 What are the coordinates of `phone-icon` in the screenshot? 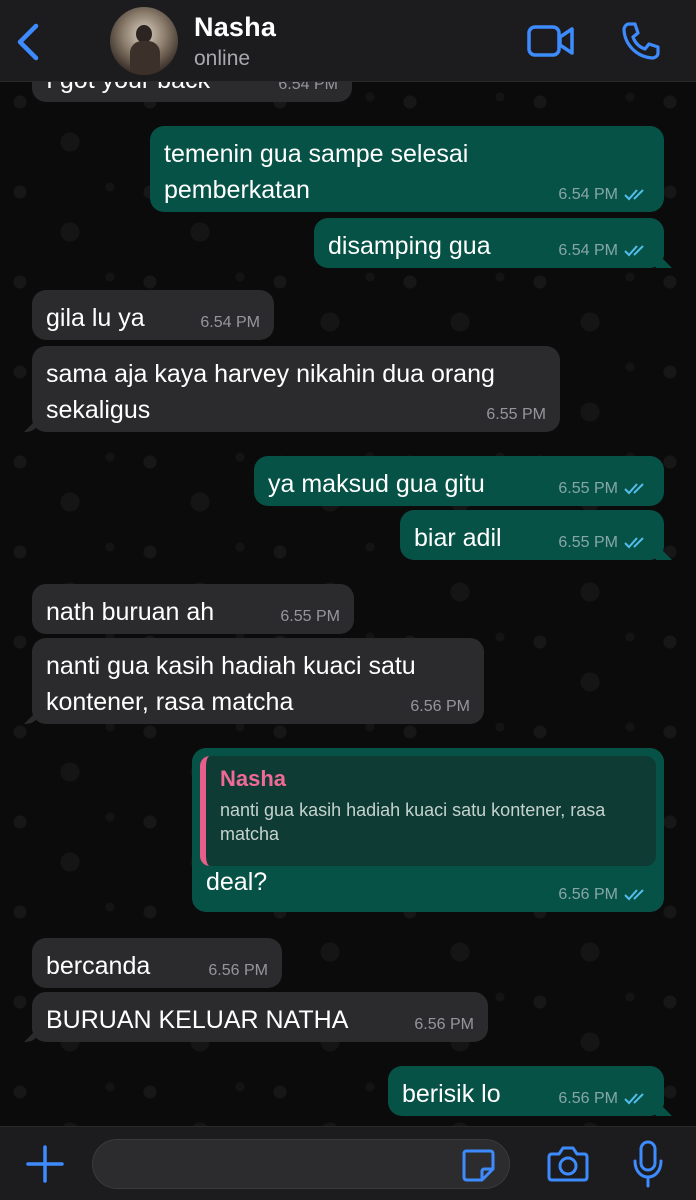 It's located at (641, 41).